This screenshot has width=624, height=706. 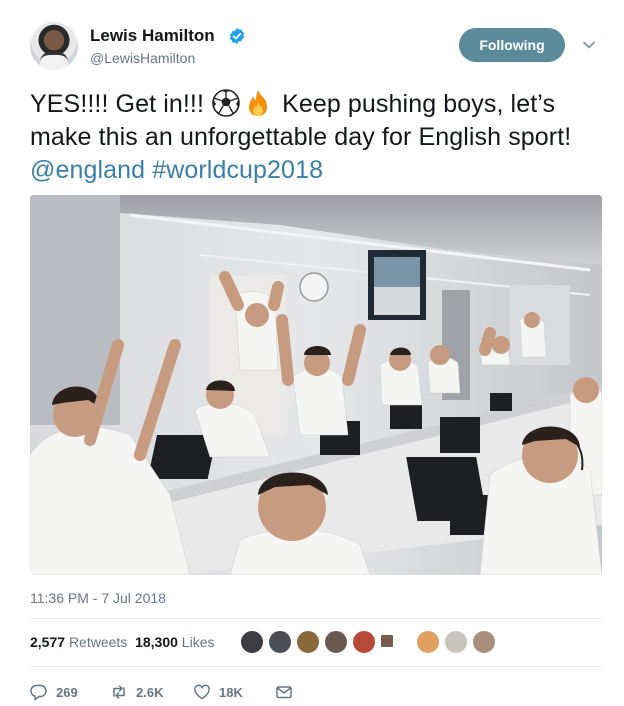 What do you see at coordinates (54, 46) in the screenshot?
I see `avatar` at bounding box center [54, 46].